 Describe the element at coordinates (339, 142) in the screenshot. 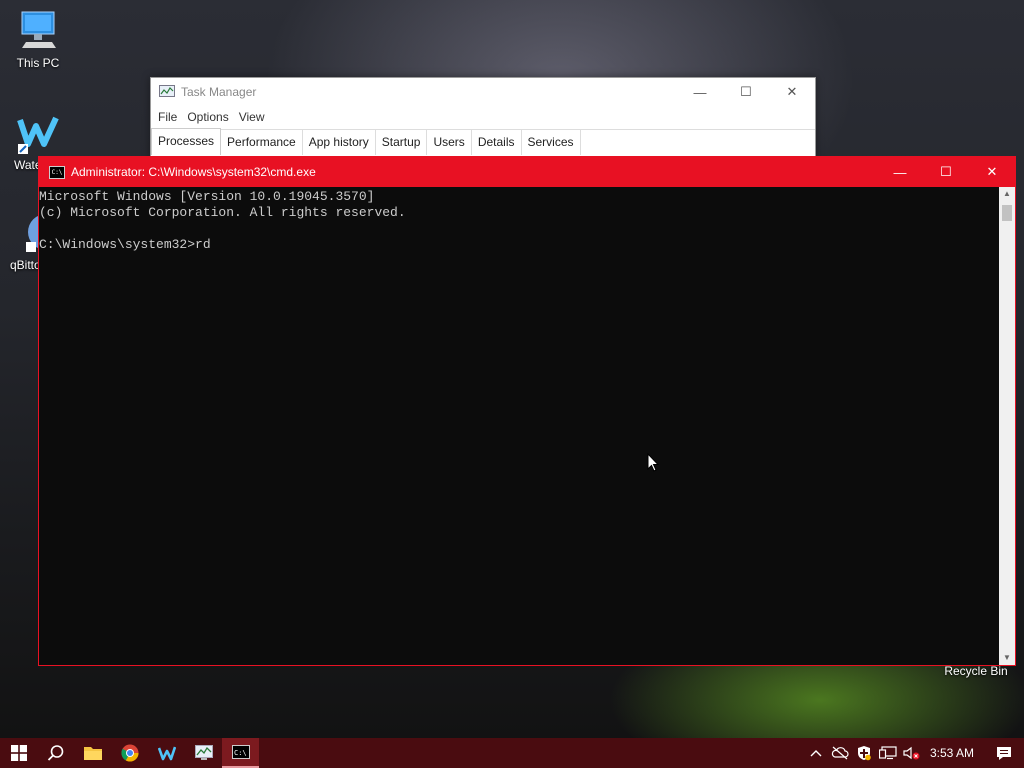

I see `tab-app-history: App history` at that location.